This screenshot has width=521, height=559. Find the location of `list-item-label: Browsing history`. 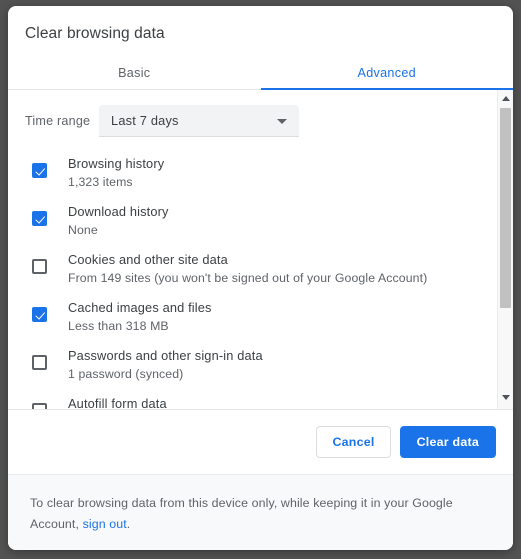

list-item-label: Browsing history is located at coordinates (116, 163).